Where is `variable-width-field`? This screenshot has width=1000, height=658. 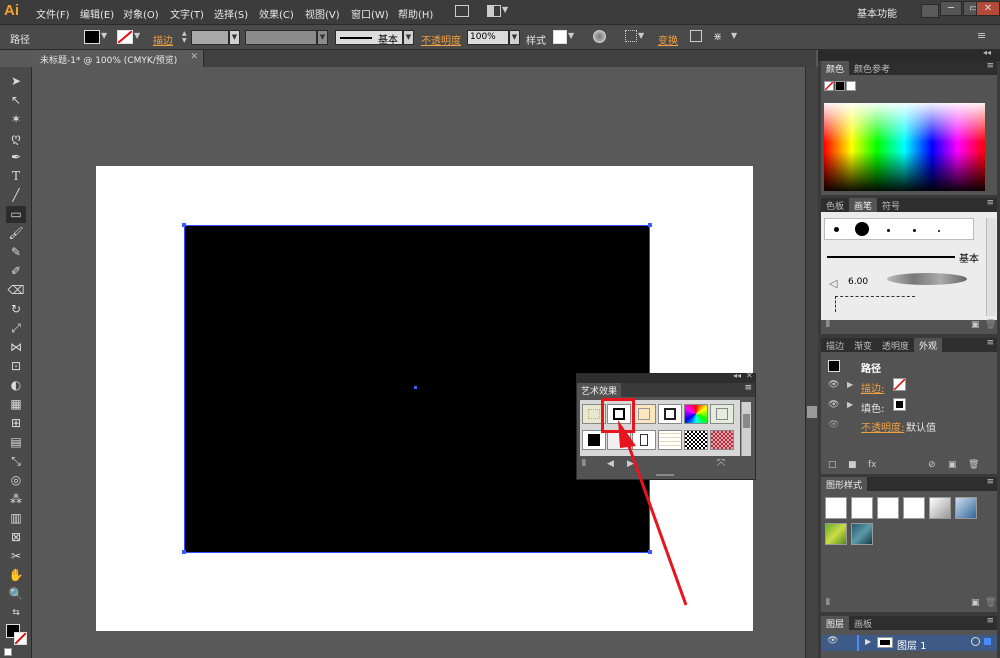
variable-width-field is located at coordinates (281, 37).